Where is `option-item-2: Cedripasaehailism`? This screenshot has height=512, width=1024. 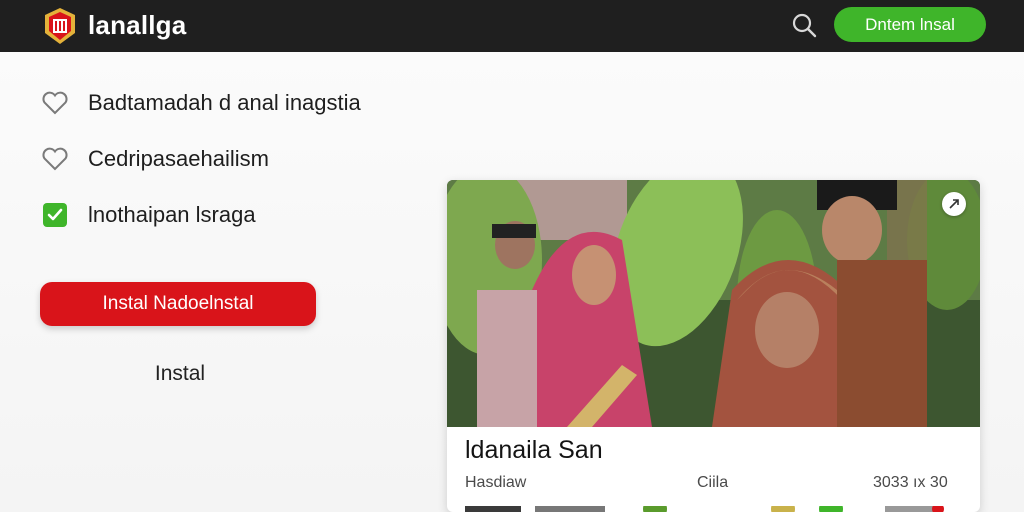 option-item-2: Cedripasaehailism is located at coordinates (154, 159).